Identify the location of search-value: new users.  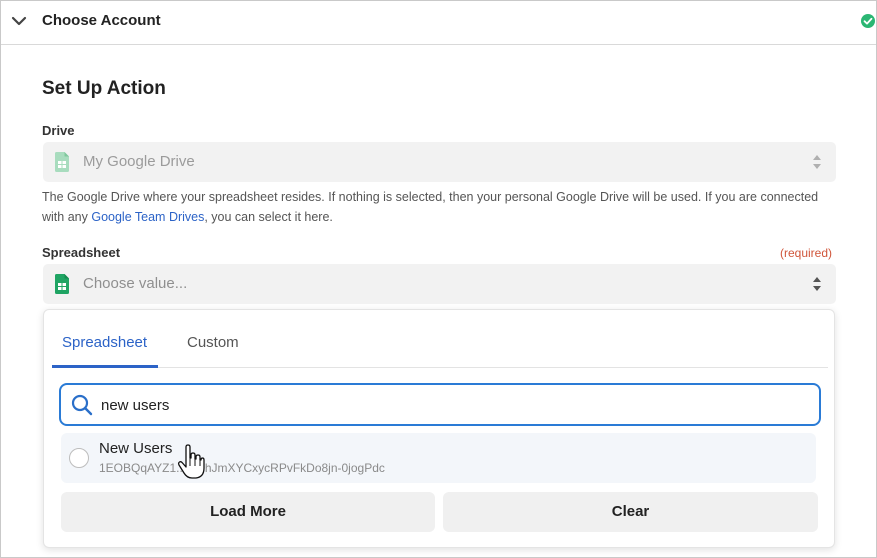
(135, 405).